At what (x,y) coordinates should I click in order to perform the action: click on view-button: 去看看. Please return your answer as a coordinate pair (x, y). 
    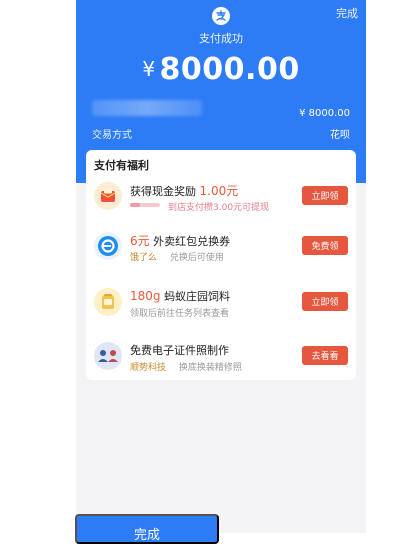
    Looking at the image, I should click on (325, 355).